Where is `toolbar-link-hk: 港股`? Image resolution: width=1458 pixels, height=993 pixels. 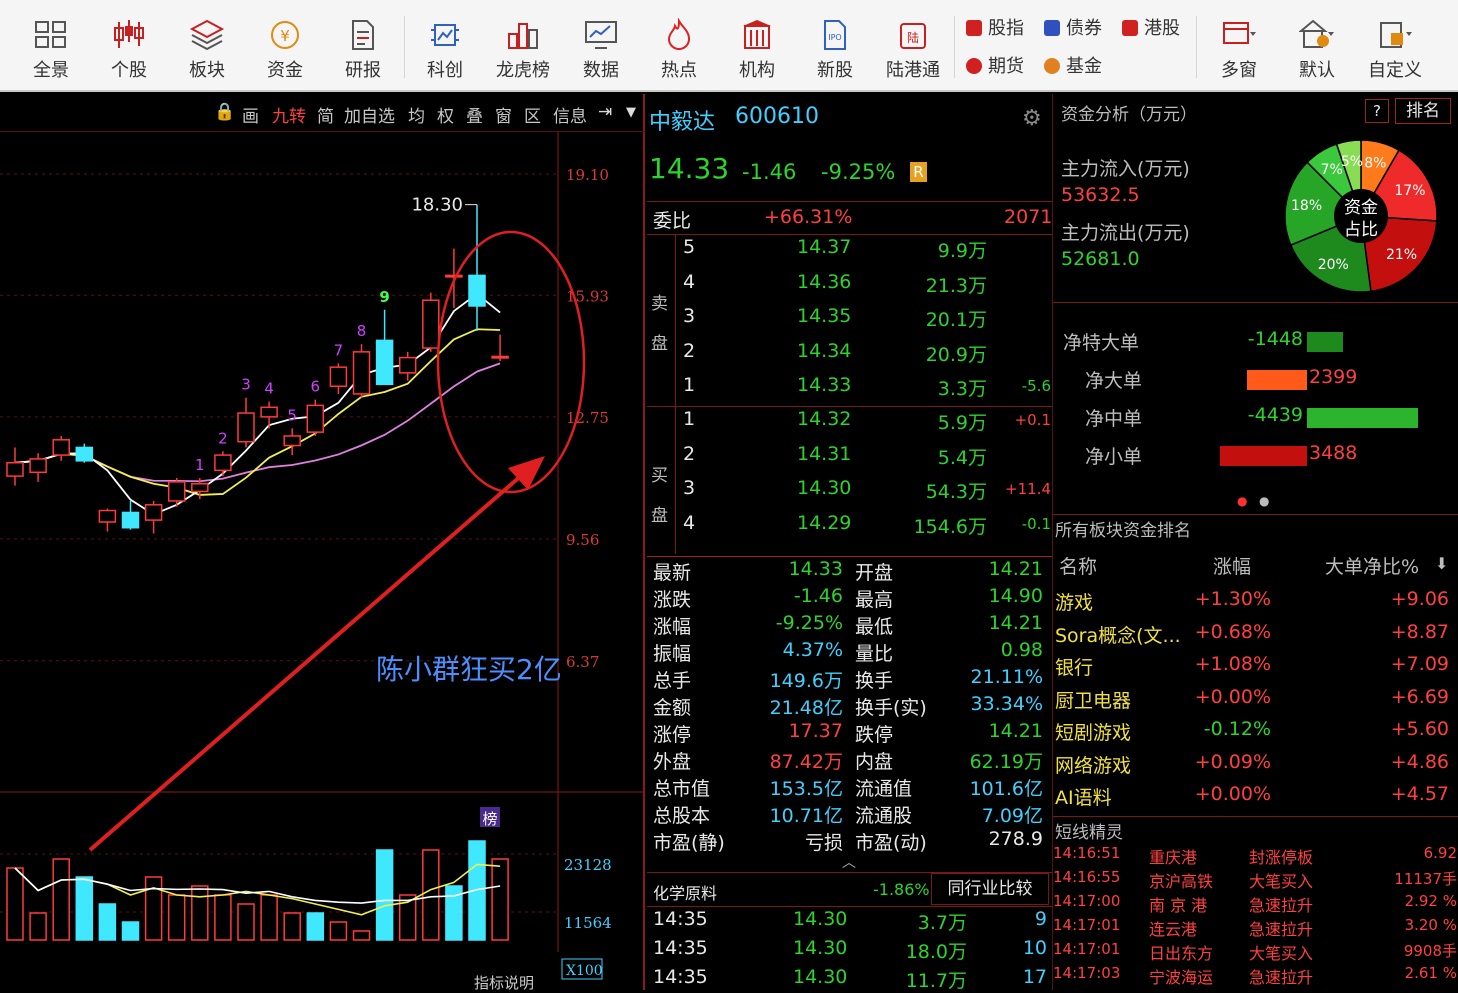
toolbar-link-hk: 港股 is located at coordinates (1151, 29).